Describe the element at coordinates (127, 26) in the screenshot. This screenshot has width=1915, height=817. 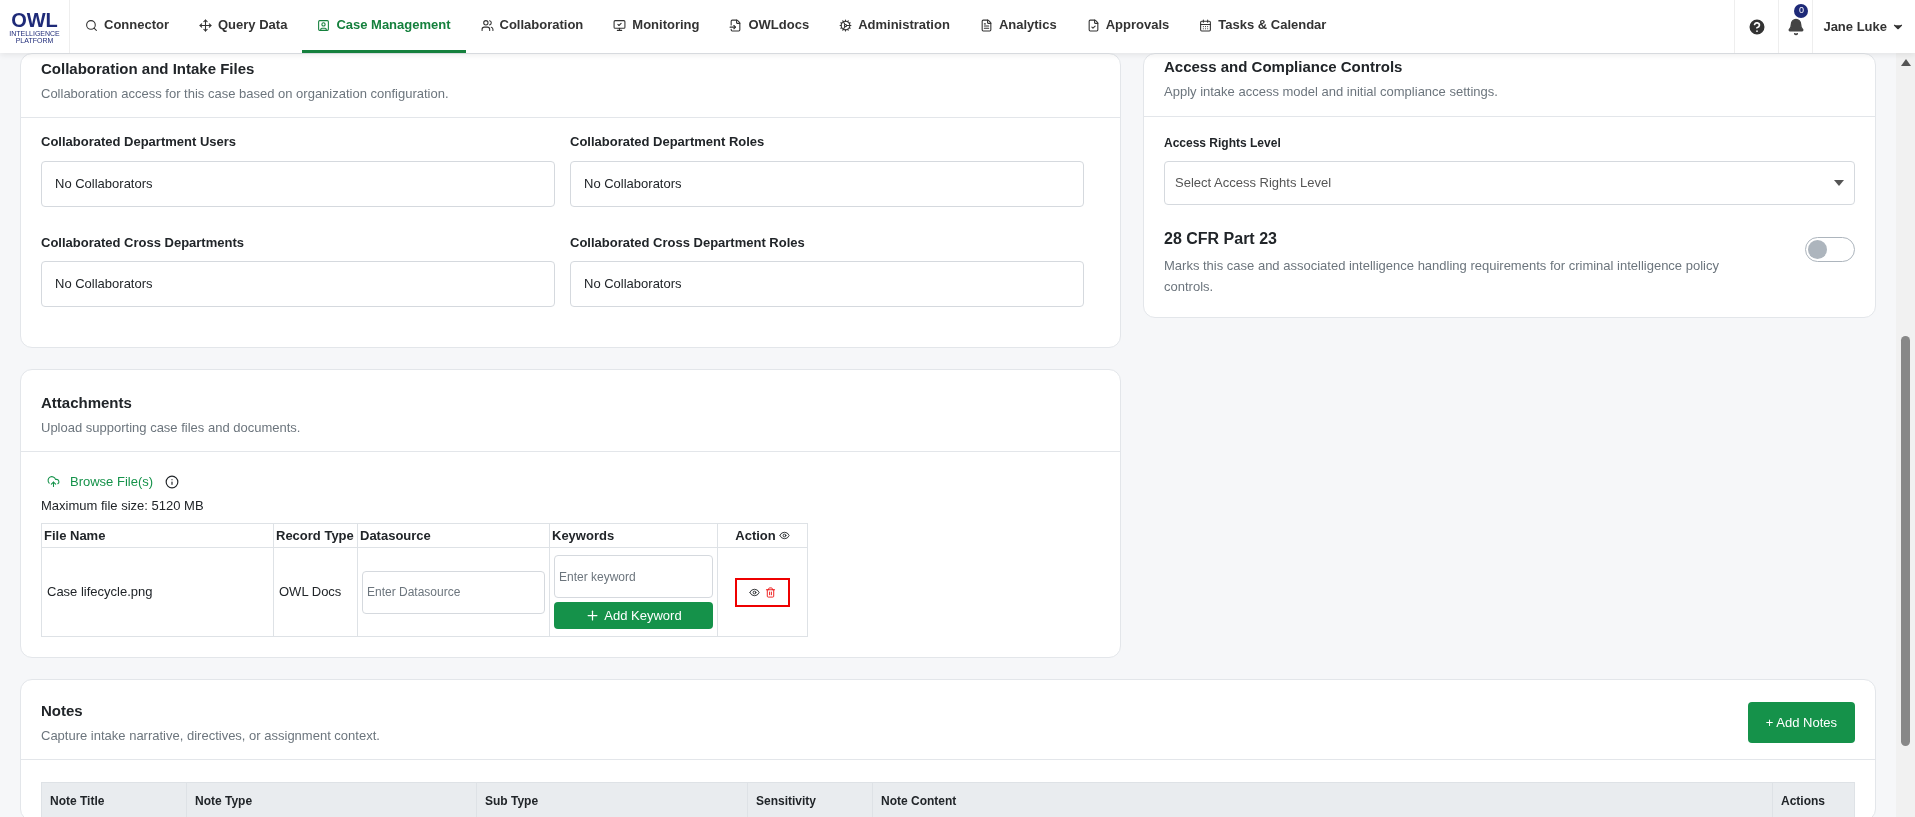
I see `nav-tab: Connector` at that location.